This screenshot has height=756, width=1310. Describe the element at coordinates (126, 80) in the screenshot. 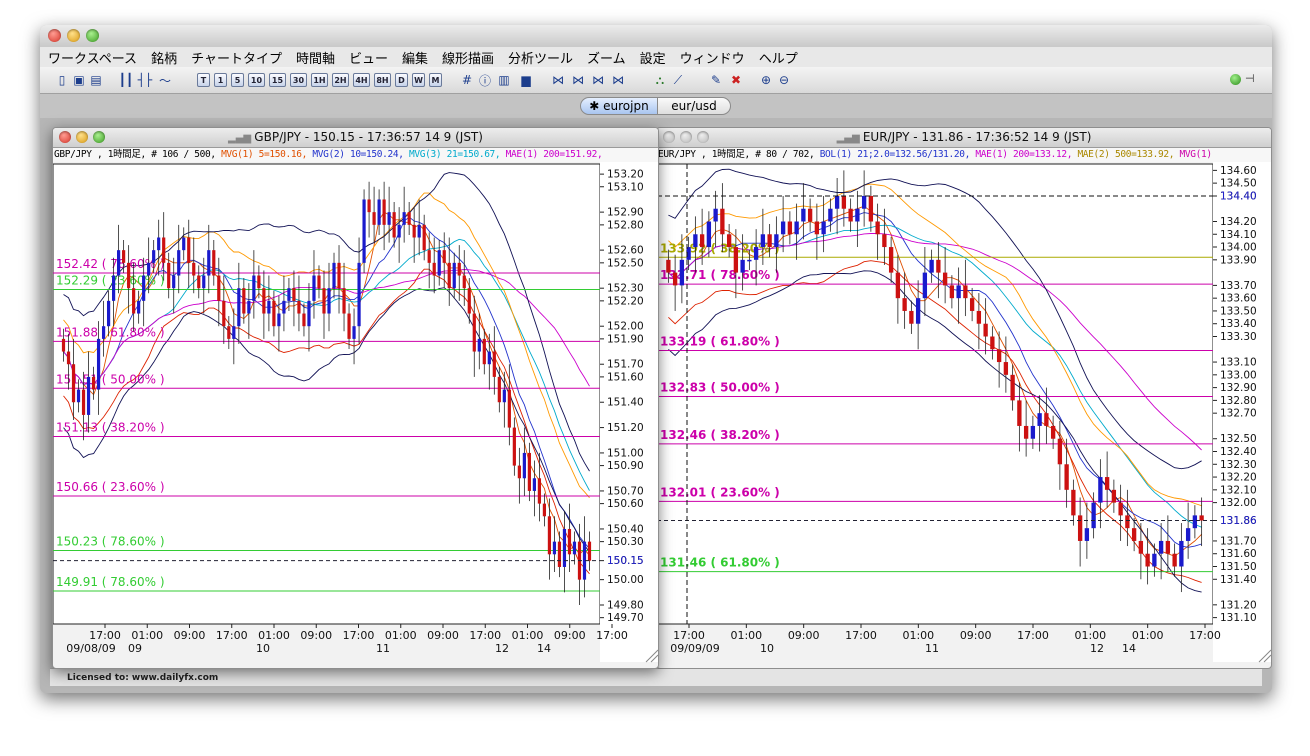

I see `candle-chart-icon: ┃┃` at that location.